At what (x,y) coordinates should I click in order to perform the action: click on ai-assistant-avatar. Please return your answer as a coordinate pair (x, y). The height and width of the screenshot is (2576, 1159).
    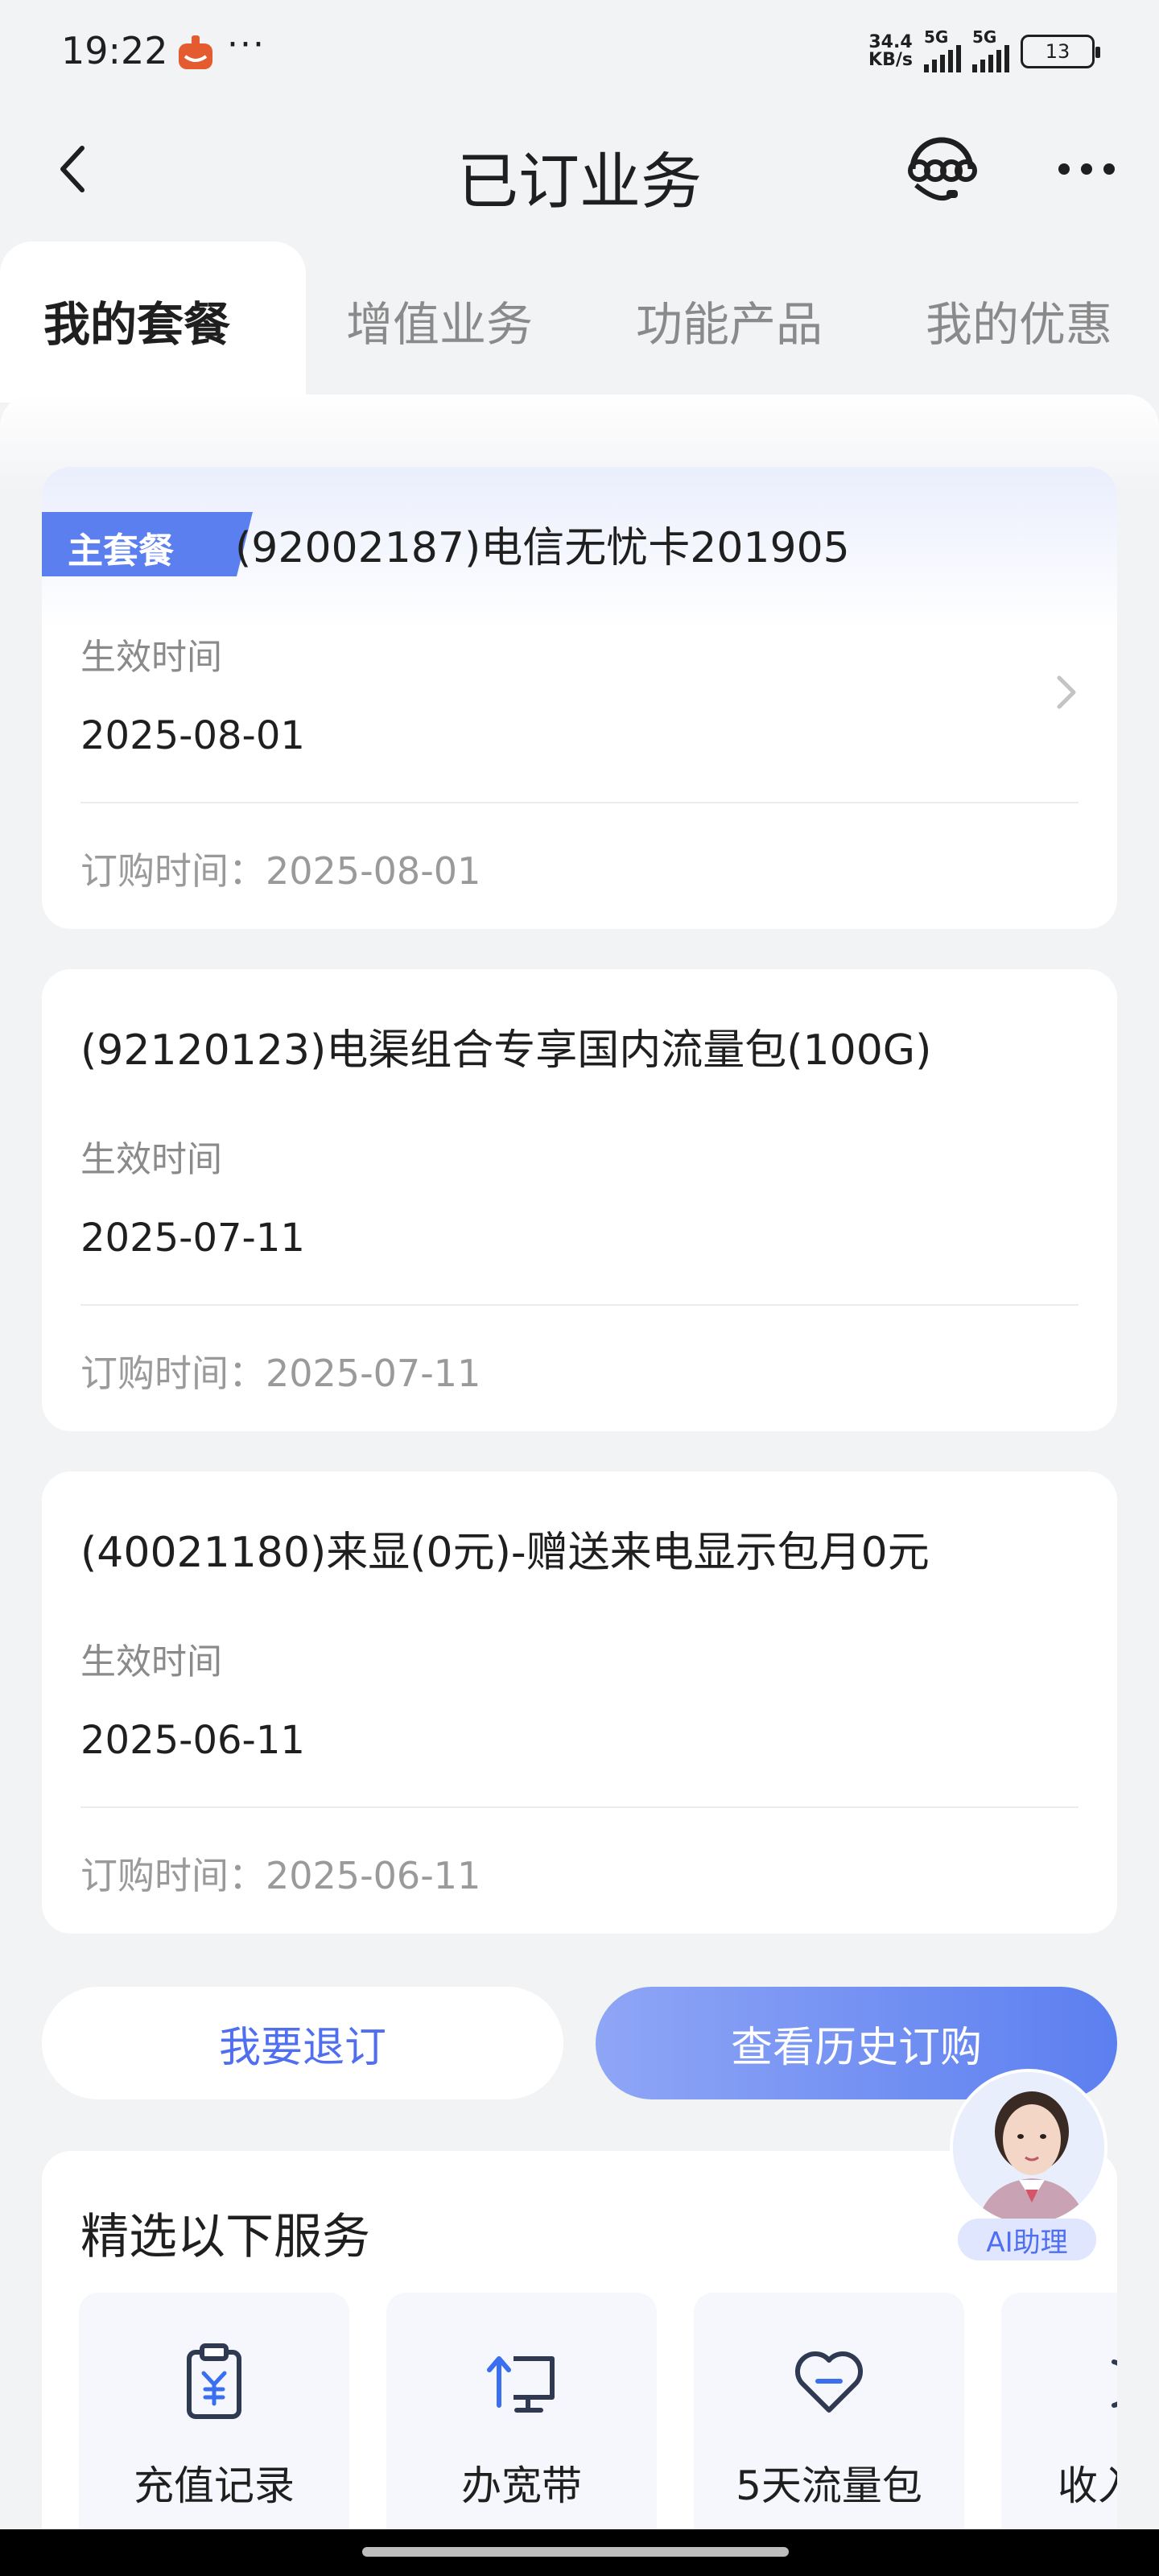
    Looking at the image, I should click on (1028, 2148).